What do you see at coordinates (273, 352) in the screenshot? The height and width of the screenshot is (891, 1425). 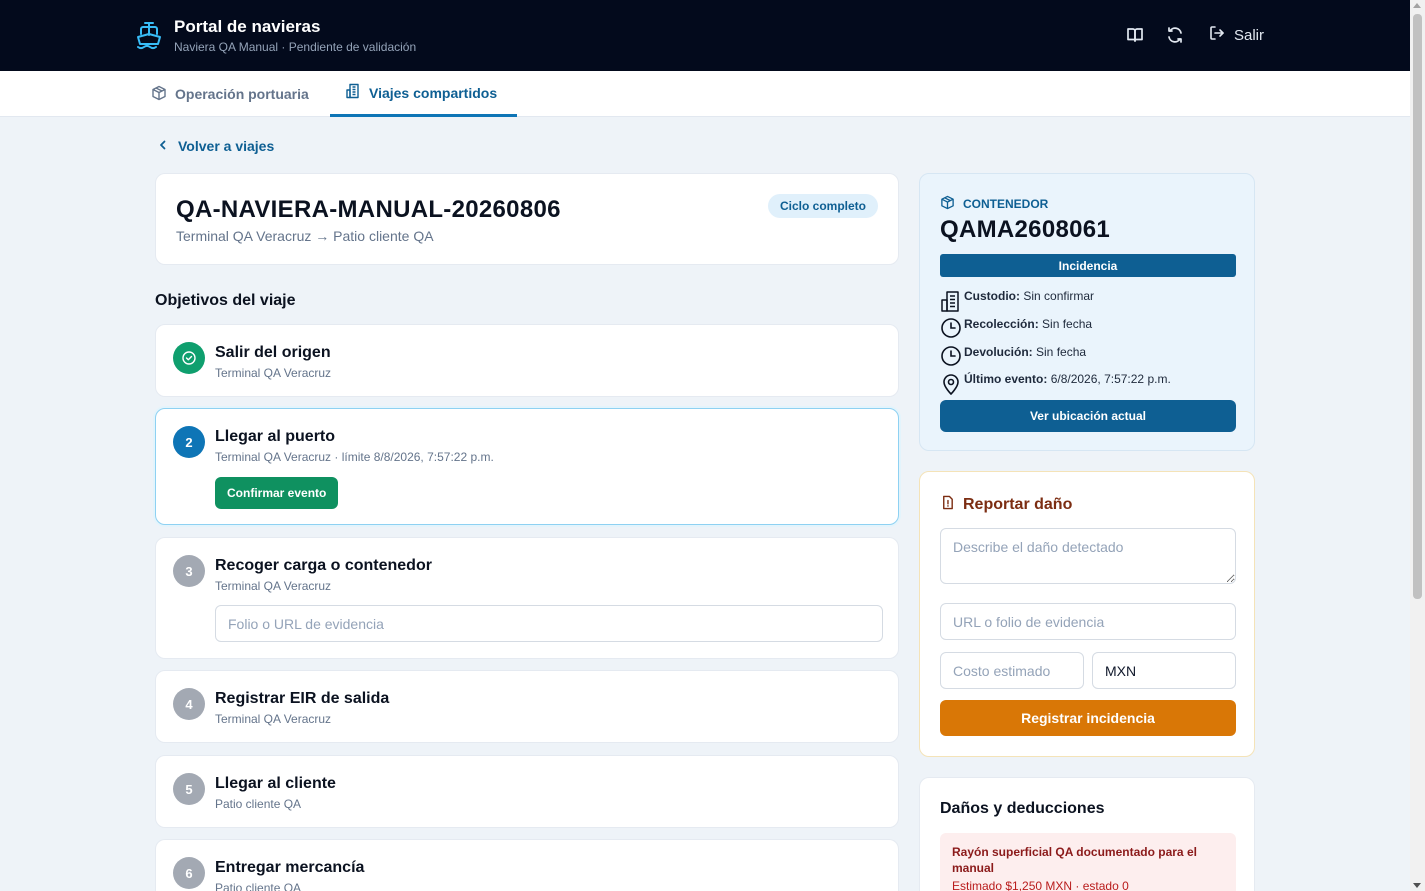 I see `step-title: Salir del origen` at bounding box center [273, 352].